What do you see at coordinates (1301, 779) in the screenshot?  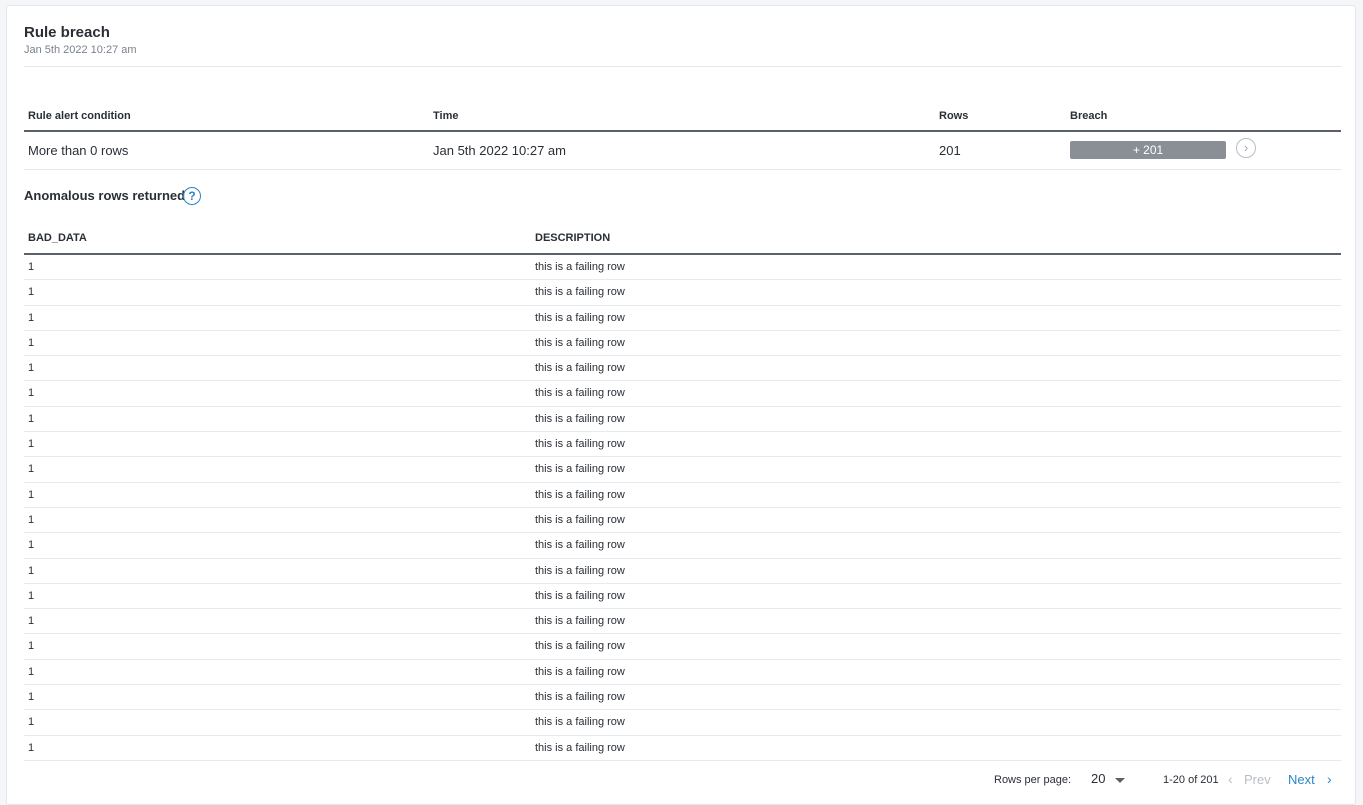 I see `next-button: Next` at bounding box center [1301, 779].